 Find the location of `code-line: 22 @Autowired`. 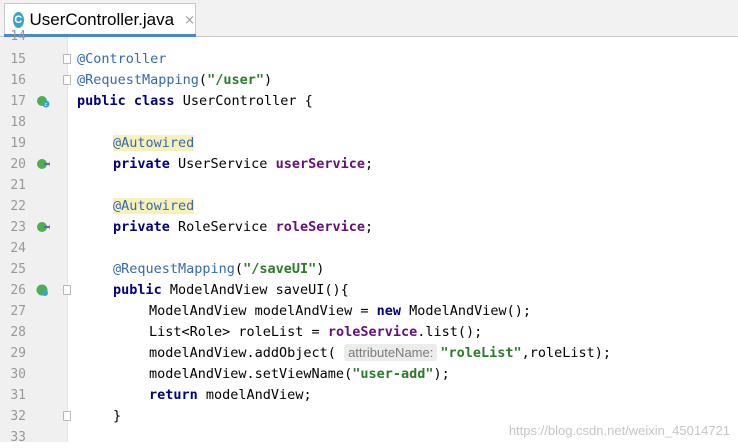

code-line: 22 @Autowired is located at coordinates (369, 206).